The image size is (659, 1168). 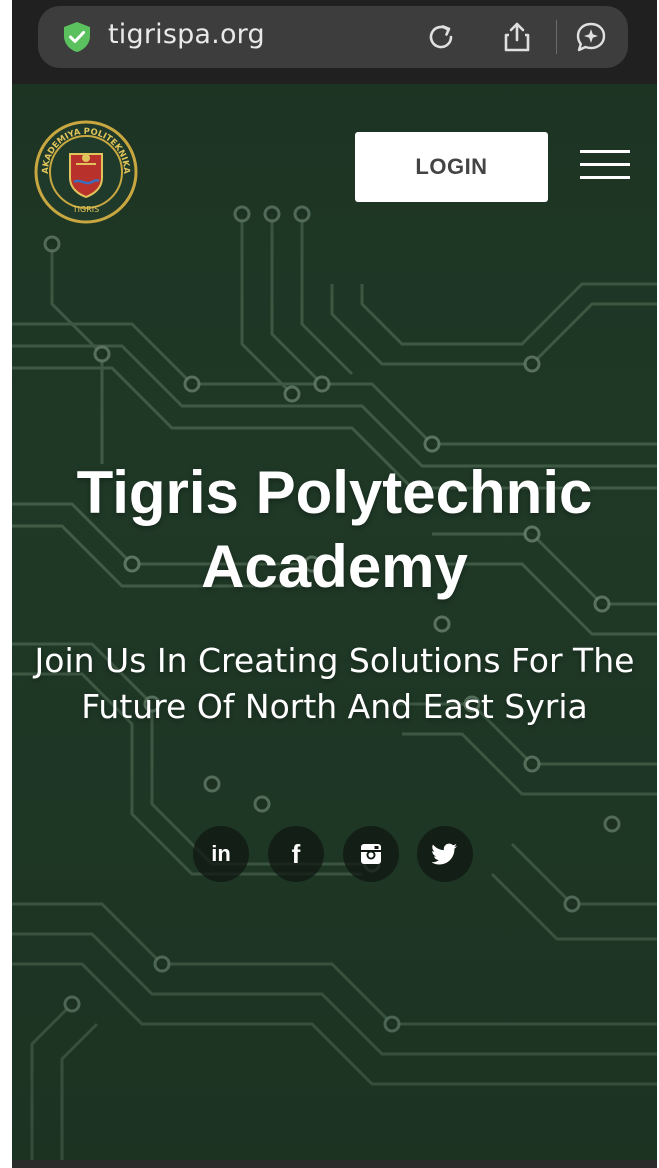 I want to click on login-button: LOGIN, so click(x=451, y=167).